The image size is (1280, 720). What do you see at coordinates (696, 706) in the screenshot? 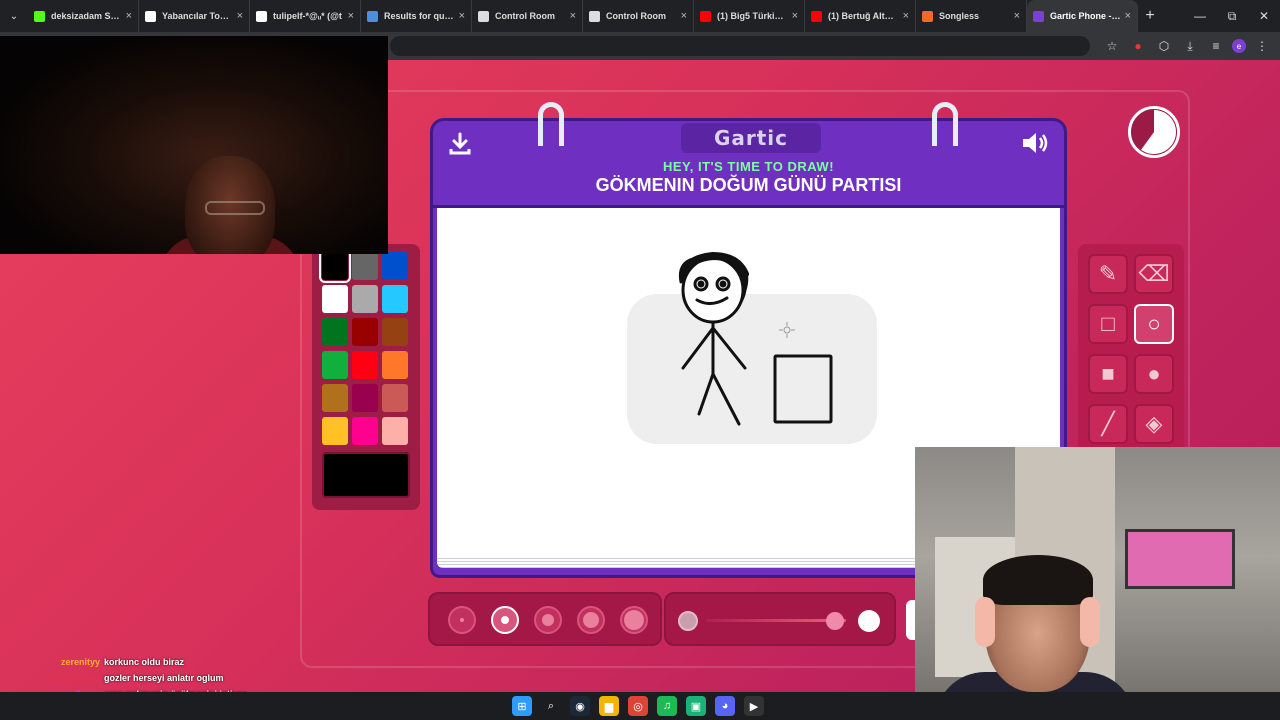
I see `app-icon: ▣` at bounding box center [696, 706].